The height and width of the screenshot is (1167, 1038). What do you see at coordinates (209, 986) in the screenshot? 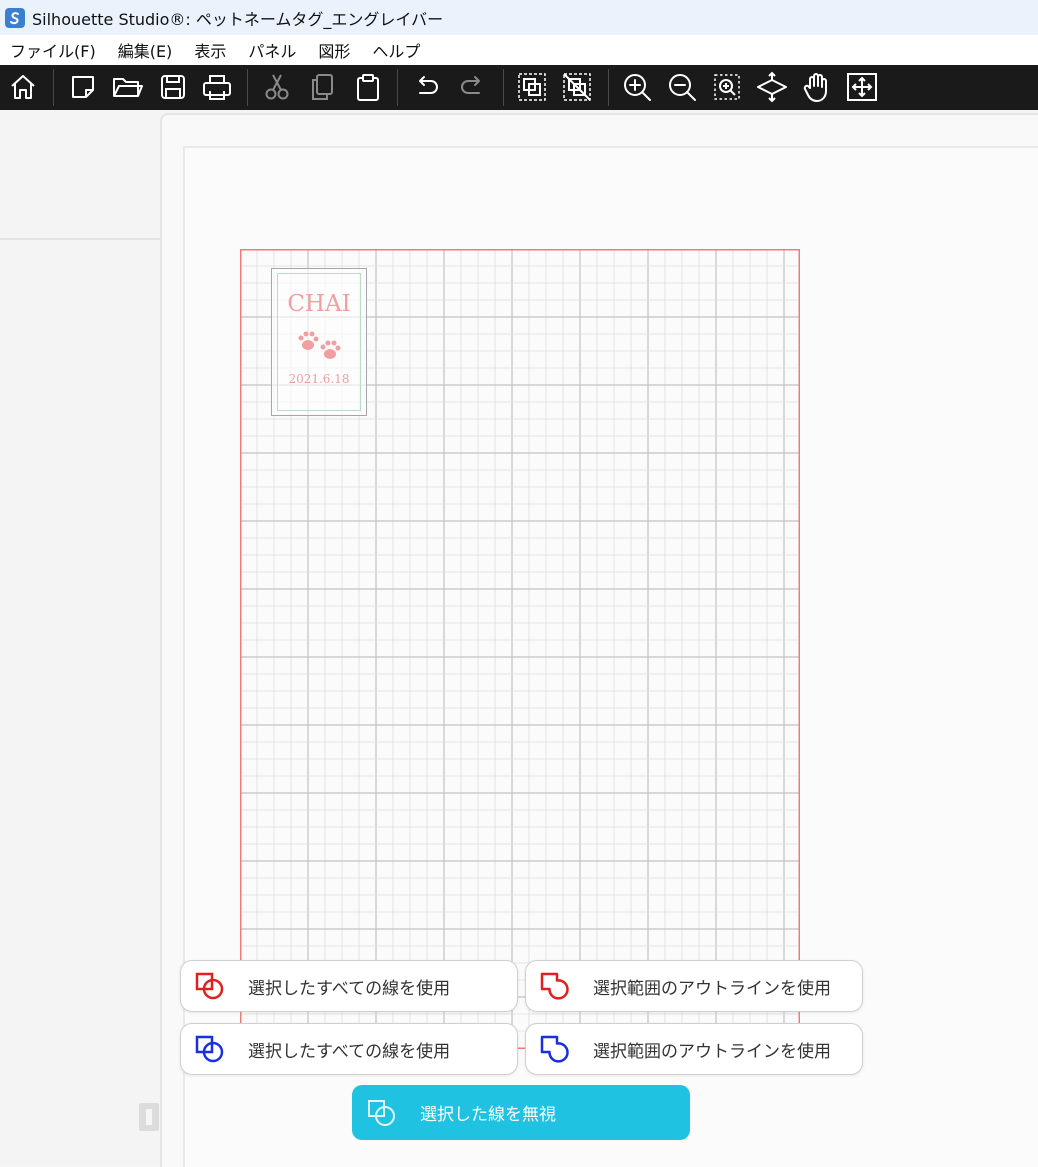
I see `red-line-overlap-icon` at bounding box center [209, 986].